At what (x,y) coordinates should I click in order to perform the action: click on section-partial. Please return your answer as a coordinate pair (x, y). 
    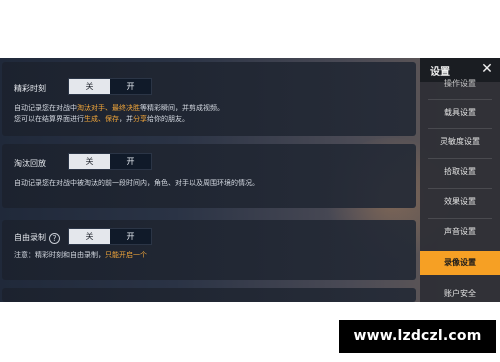
    Looking at the image, I should click on (209, 295).